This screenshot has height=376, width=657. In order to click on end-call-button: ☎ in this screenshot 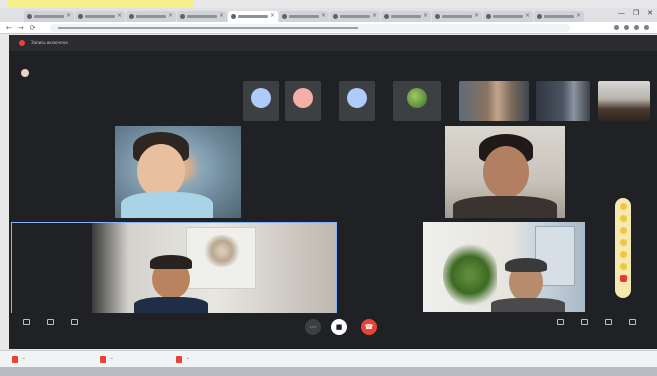, I will do `click(369, 327)`.